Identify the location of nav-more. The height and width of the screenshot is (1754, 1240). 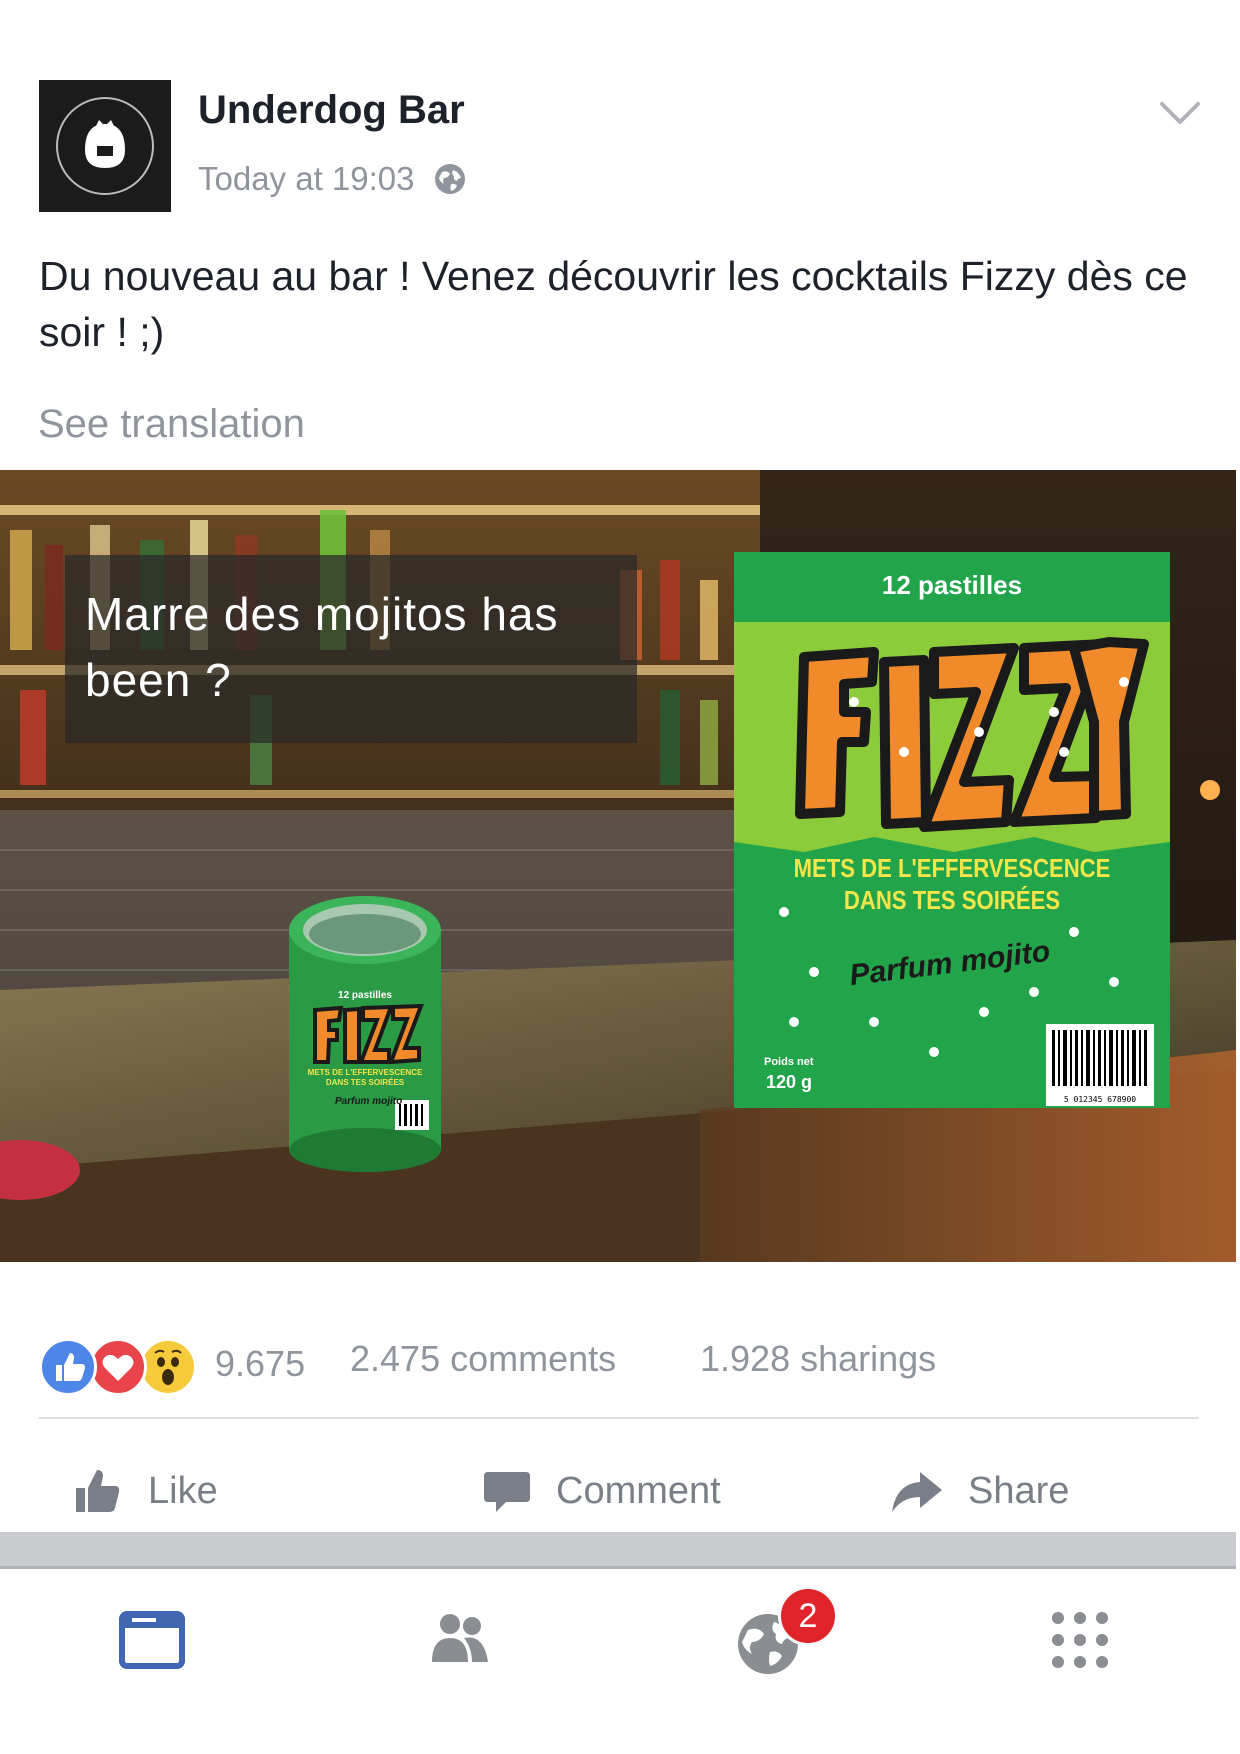
(1080, 1640).